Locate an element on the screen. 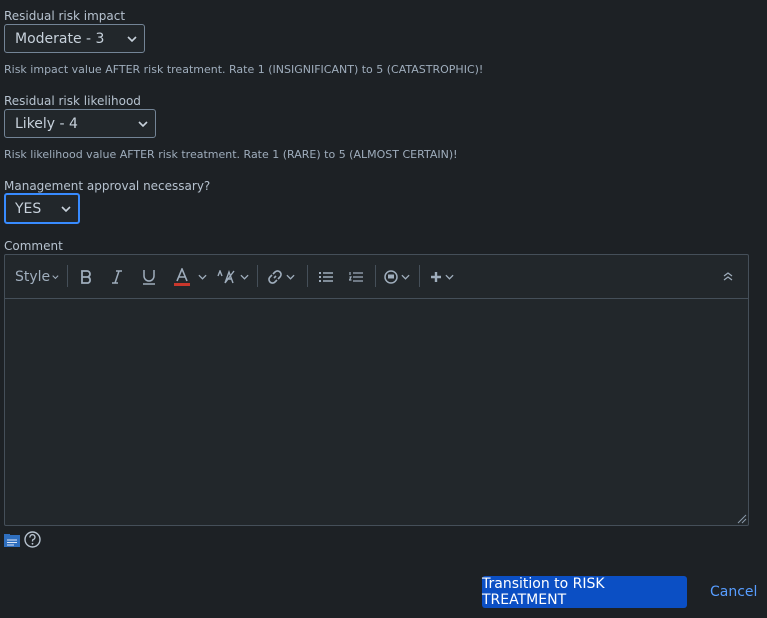  text-color-button is located at coordinates (190, 276).